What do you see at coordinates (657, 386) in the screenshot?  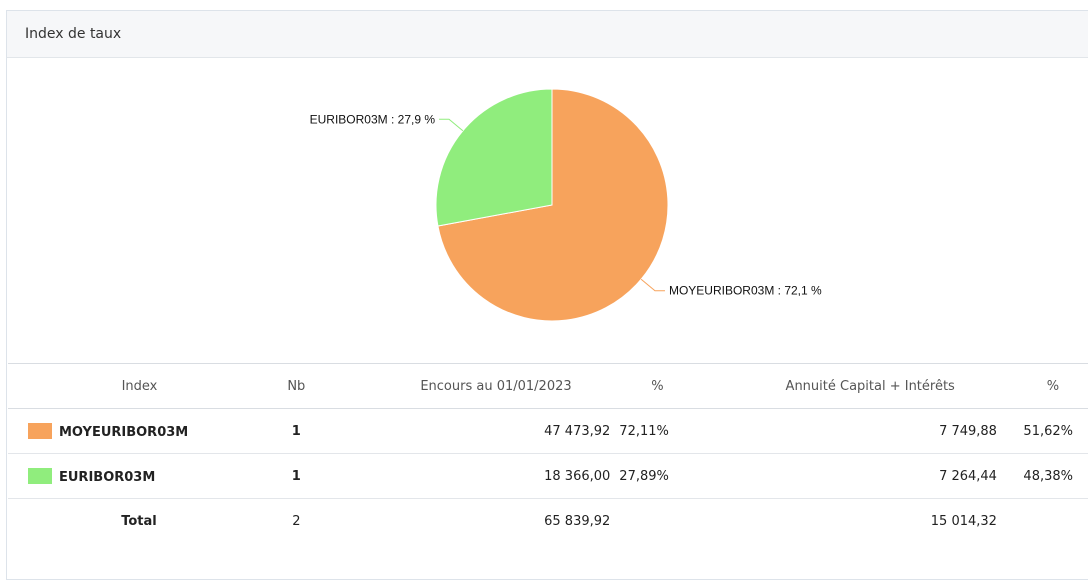 I see `header-percent-encours: %` at bounding box center [657, 386].